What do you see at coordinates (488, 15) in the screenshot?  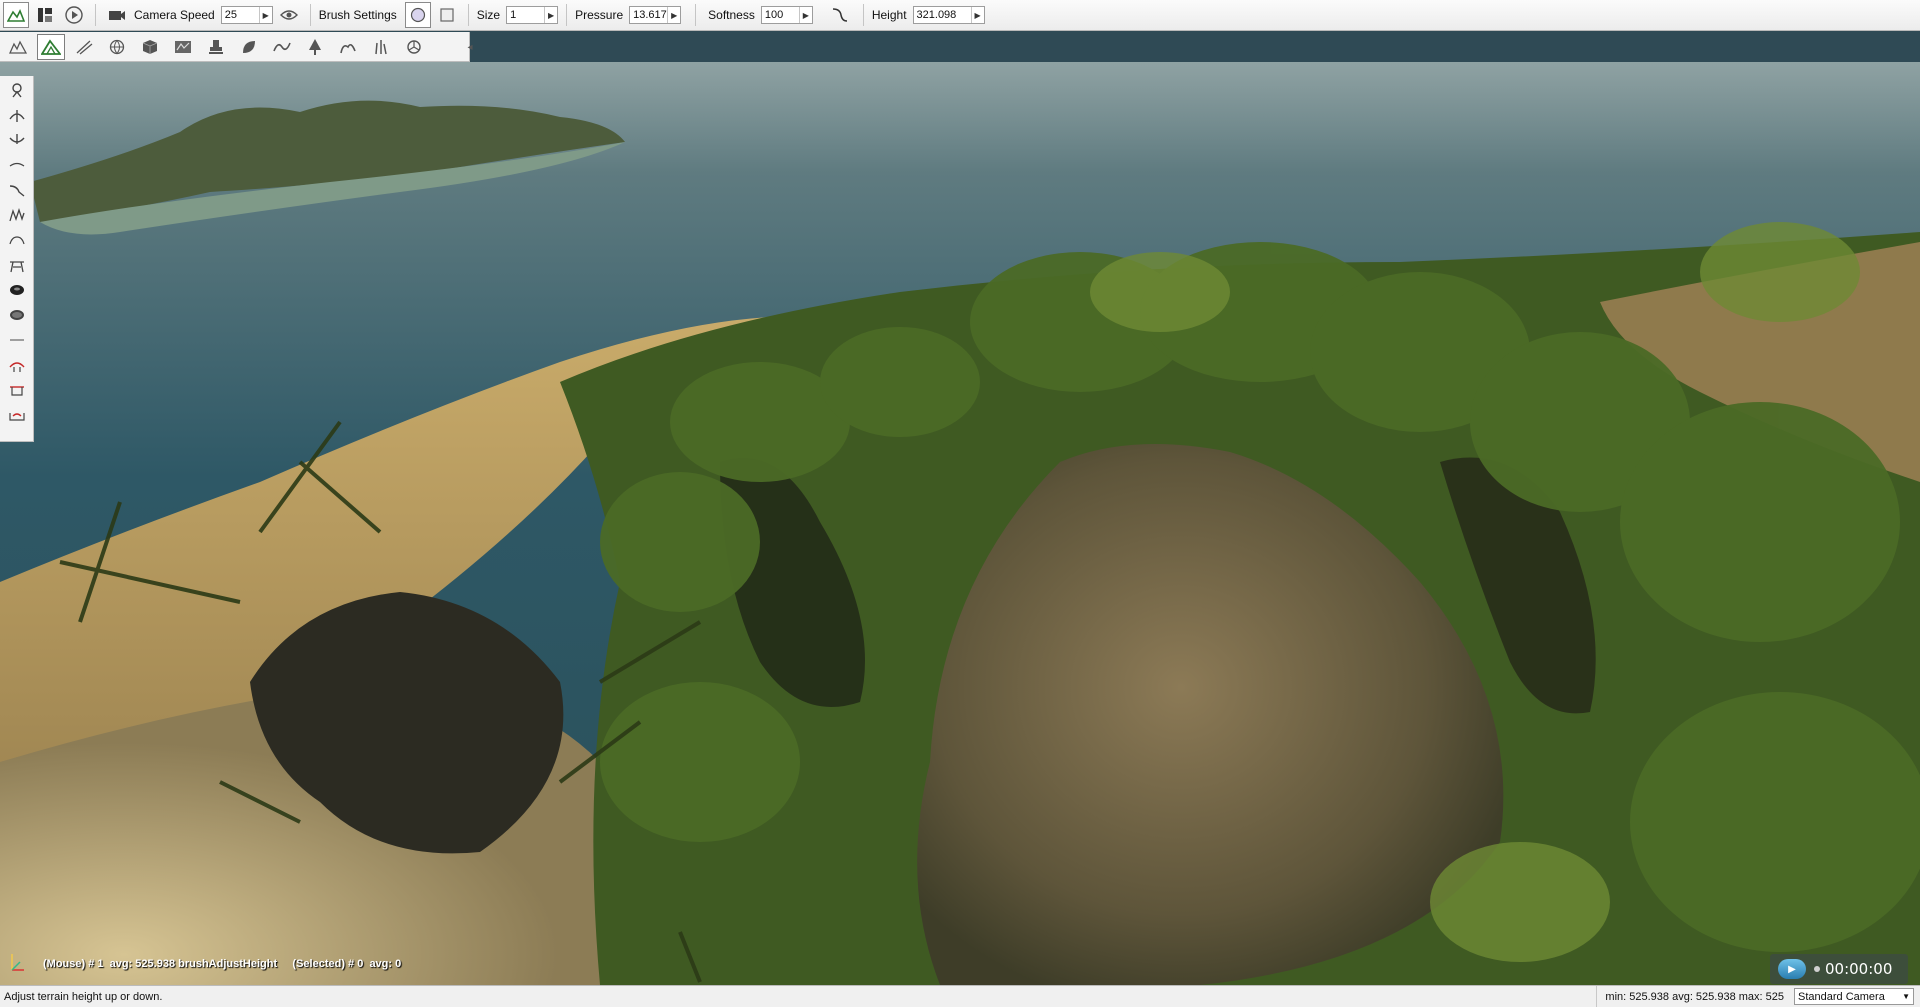 I see `size-label: Size` at bounding box center [488, 15].